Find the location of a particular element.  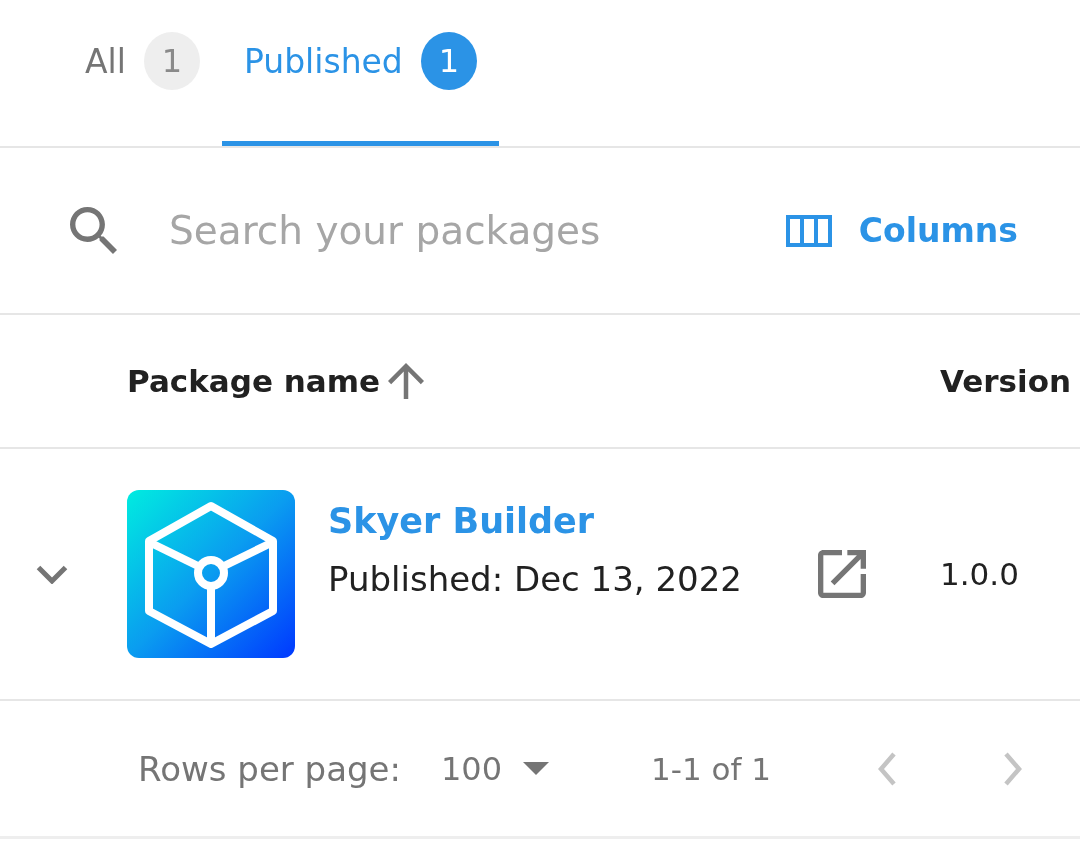

package-name-link: Skyer Builder is located at coordinates (461, 521).